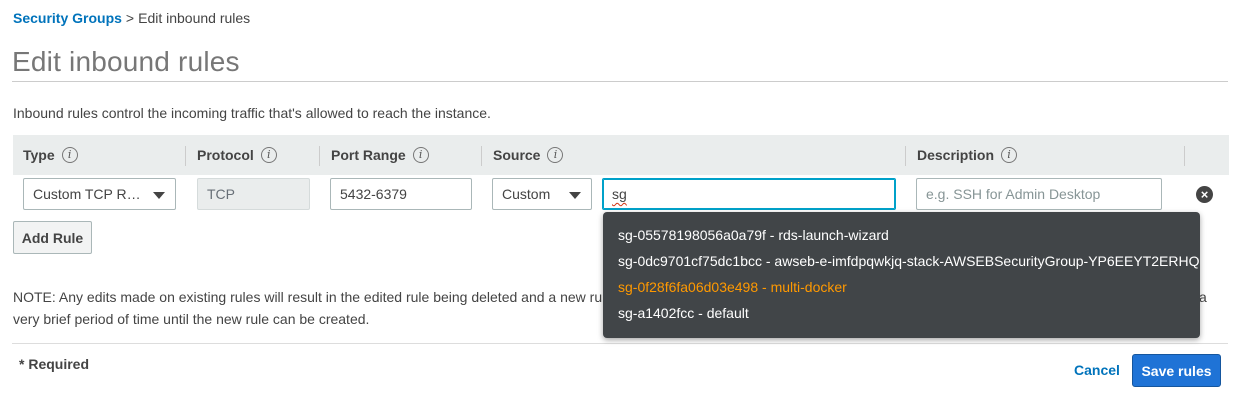  I want to click on source-search-value: sg, so click(619, 194).